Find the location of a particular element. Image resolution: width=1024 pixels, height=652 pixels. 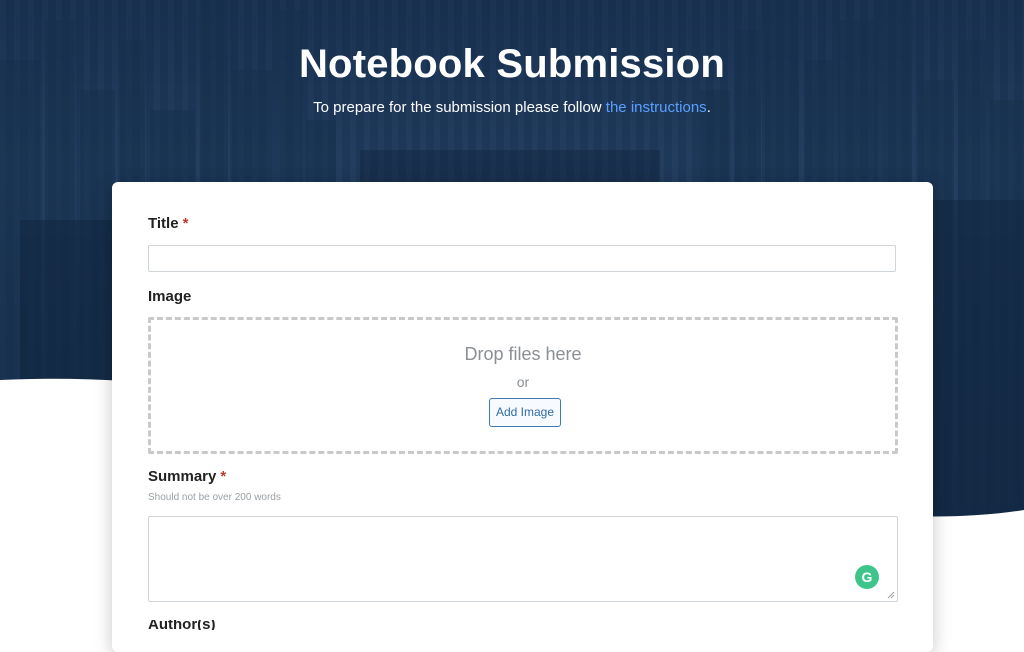

summary-field-label: Summary * is located at coordinates (187, 476).